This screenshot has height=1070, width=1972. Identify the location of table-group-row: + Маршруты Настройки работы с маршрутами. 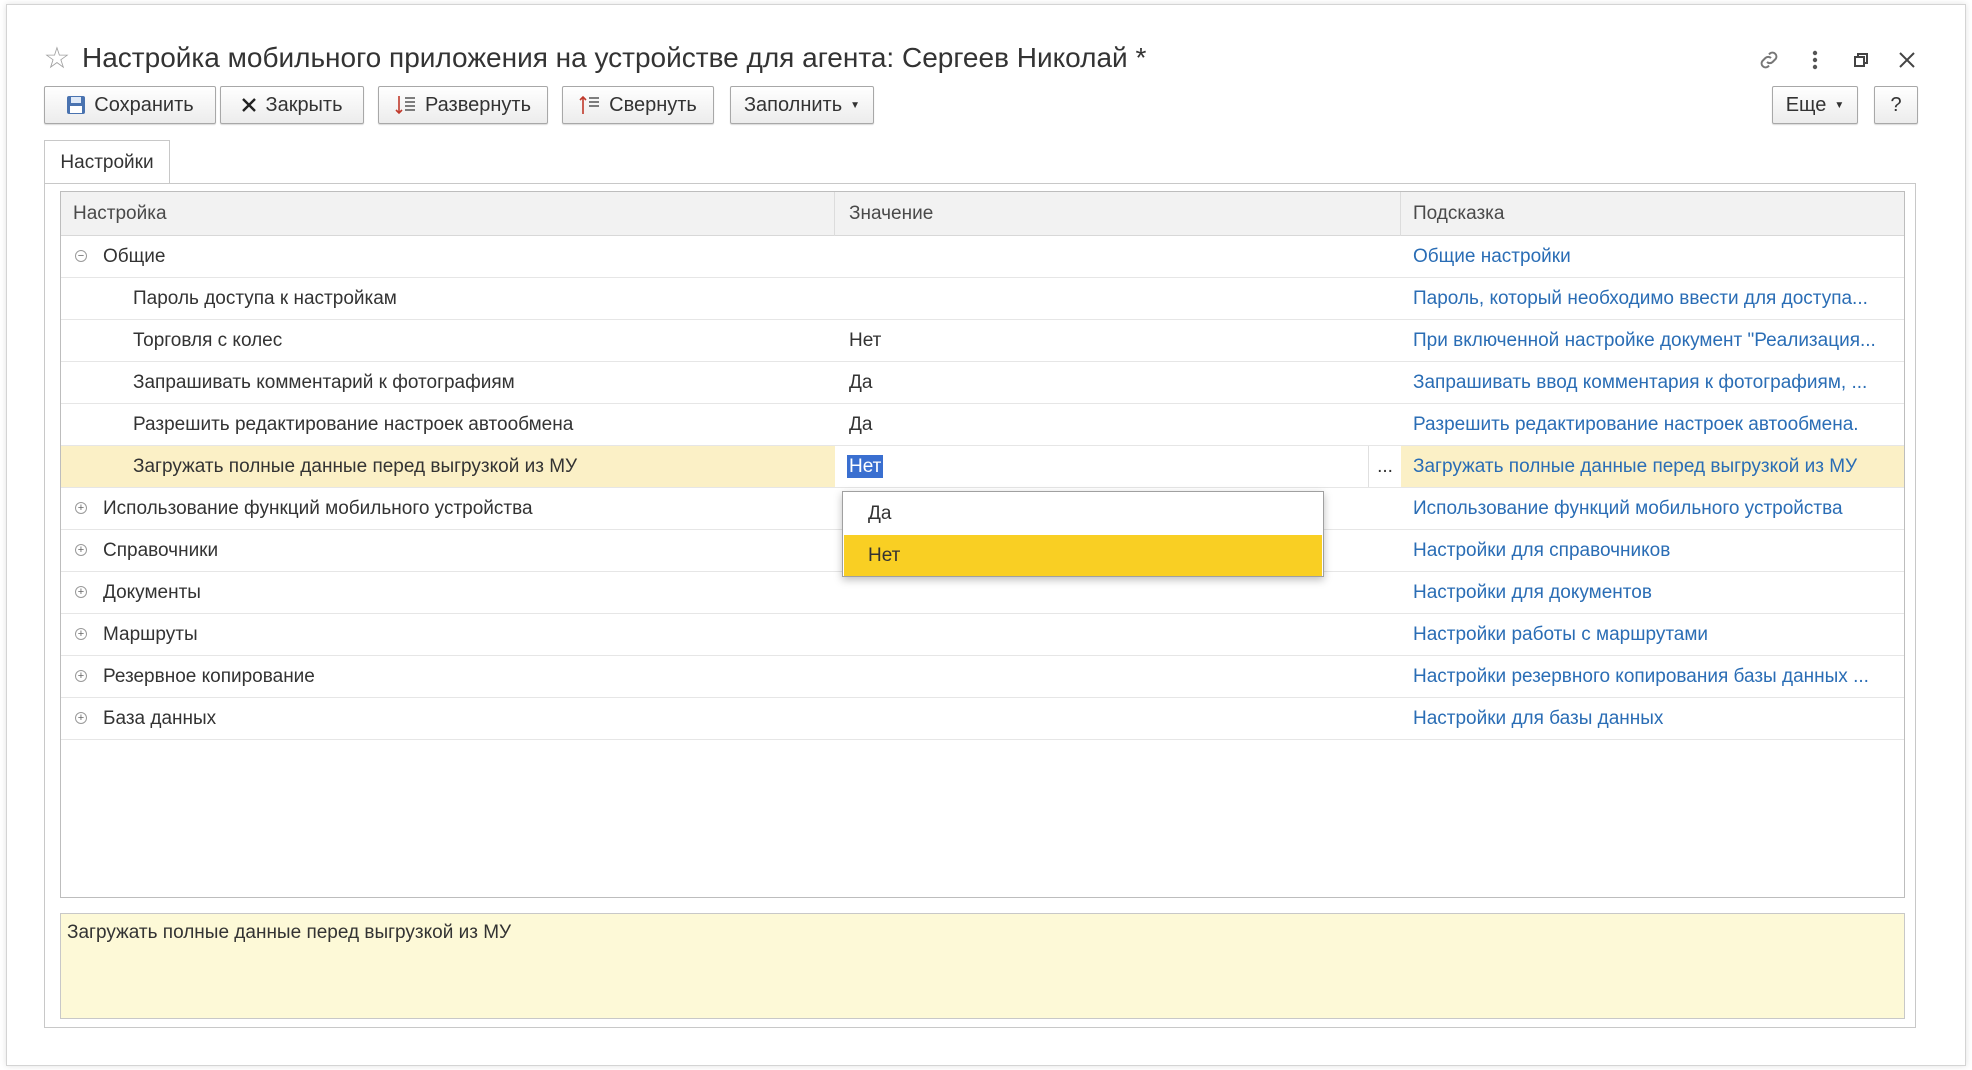
(982, 635).